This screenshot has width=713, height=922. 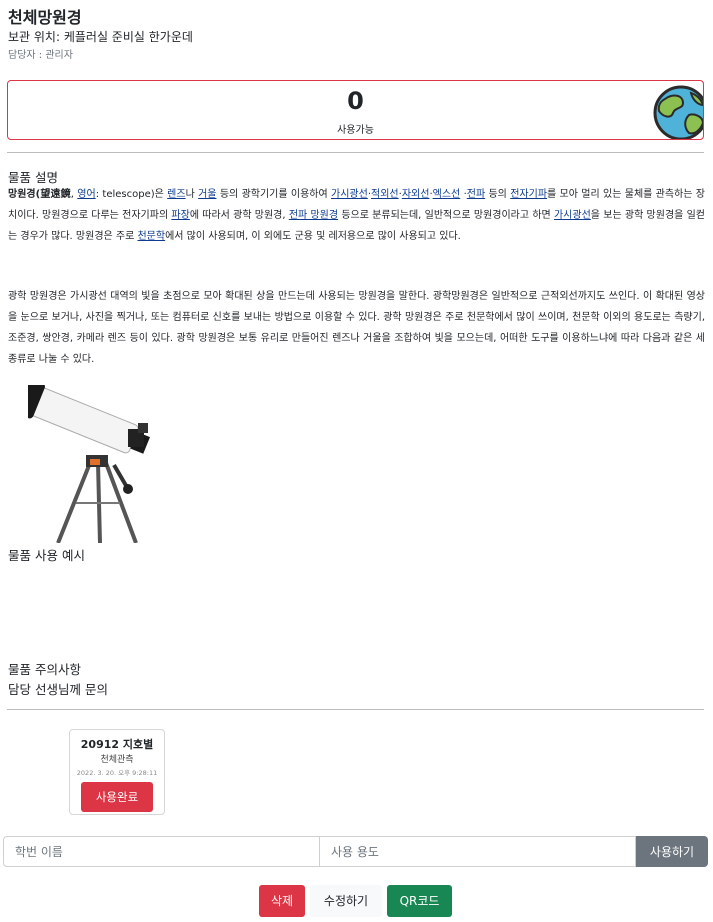 I want to click on globe-icon, so click(x=678, y=112).